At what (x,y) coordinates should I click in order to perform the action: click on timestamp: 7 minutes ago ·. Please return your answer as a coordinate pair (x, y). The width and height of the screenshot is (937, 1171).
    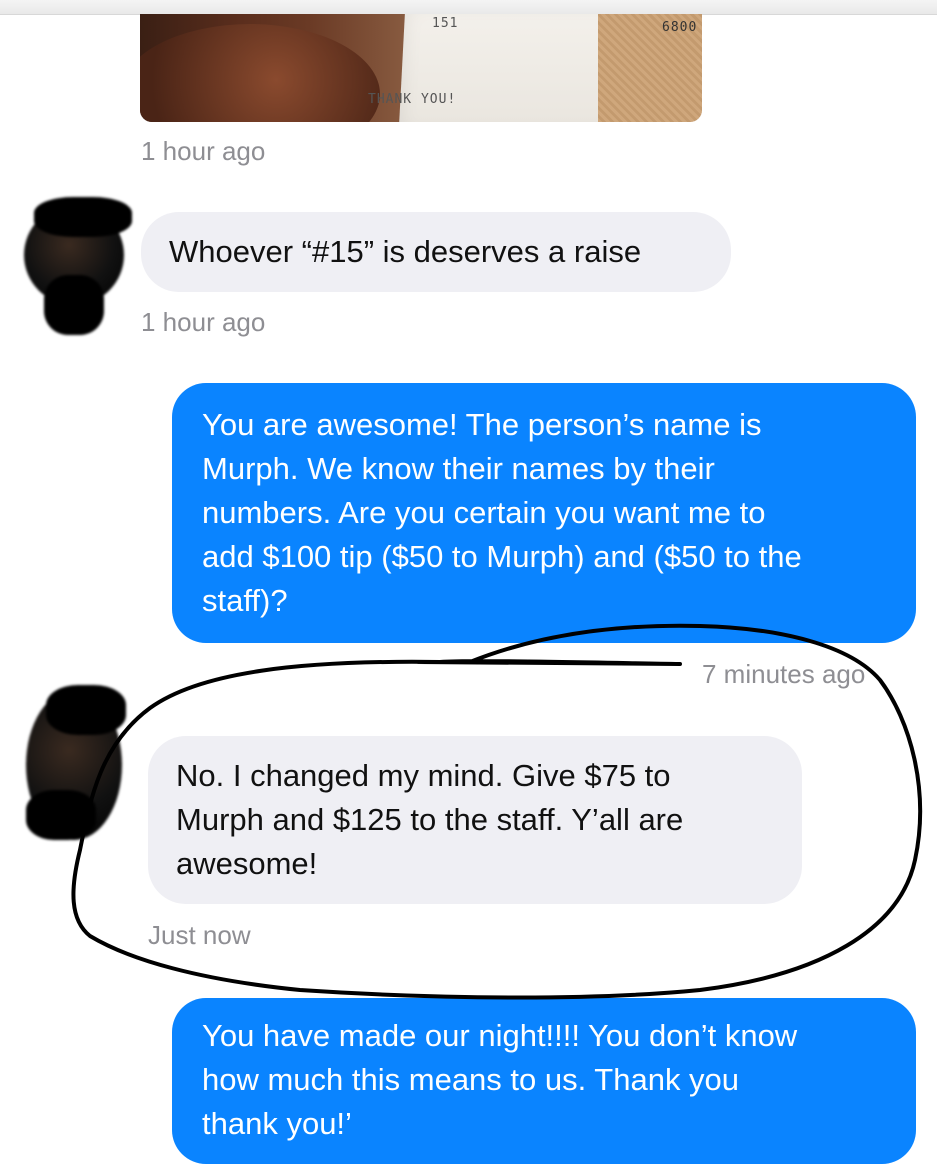
    Looking at the image, I should click on (792, 674).